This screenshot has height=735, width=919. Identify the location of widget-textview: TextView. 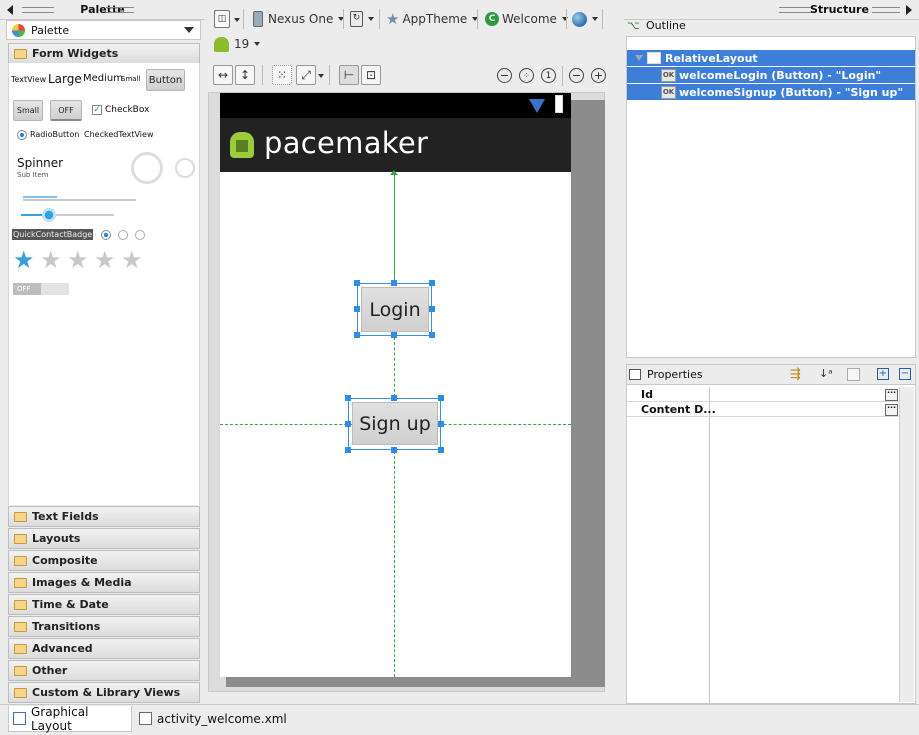
(28, 79).